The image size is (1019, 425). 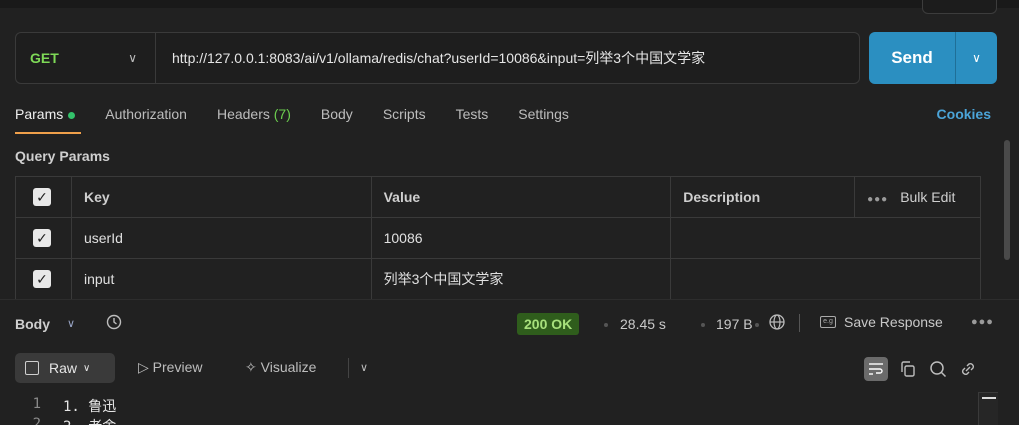 I want to click on response-time: 28.45 s, so click(x=643, y=324).